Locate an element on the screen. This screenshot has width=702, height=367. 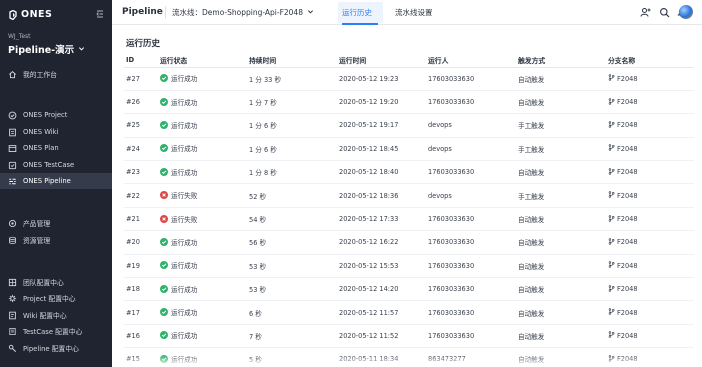
sidebar-item-wiki-config: Wiki 配置中心 is located at coordinates (56, 315).